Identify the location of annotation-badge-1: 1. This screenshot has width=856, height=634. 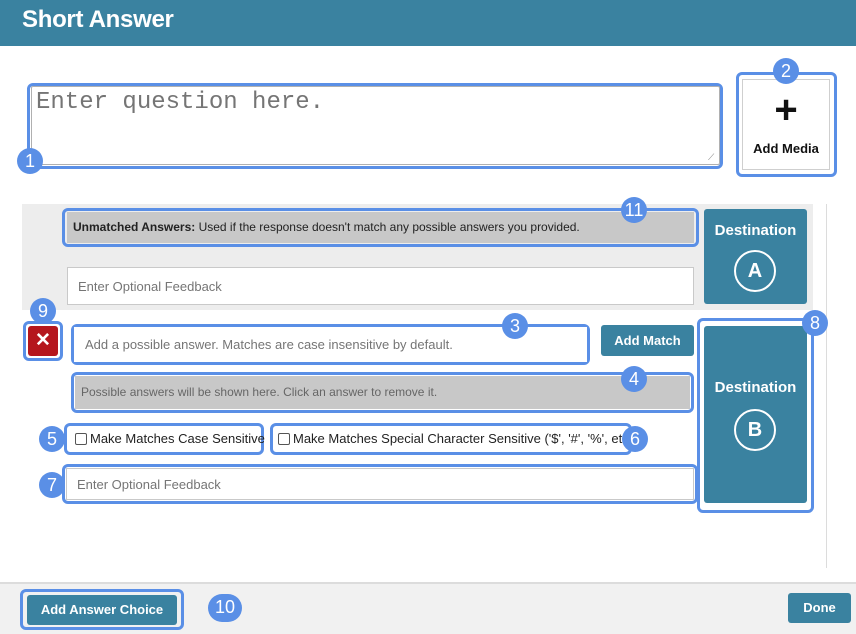
(30, 161).